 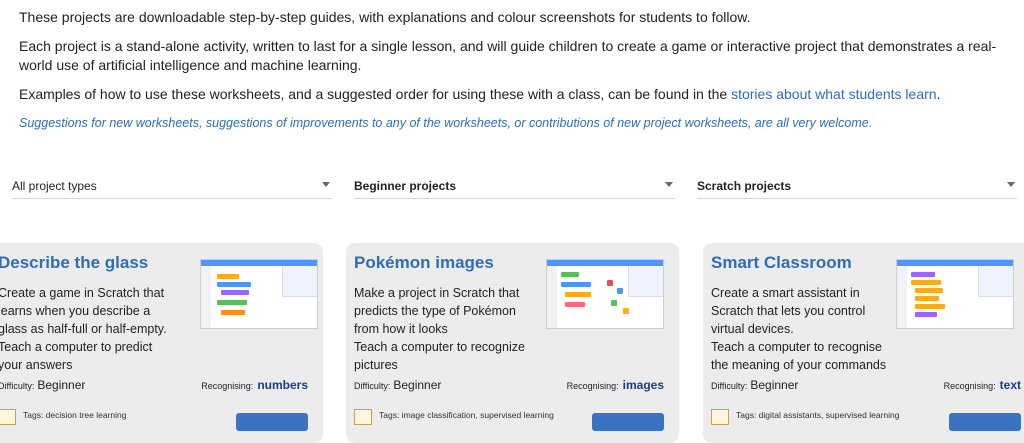 I want to click on project-type-filter-value: All project types, so click(x=54, y=186).